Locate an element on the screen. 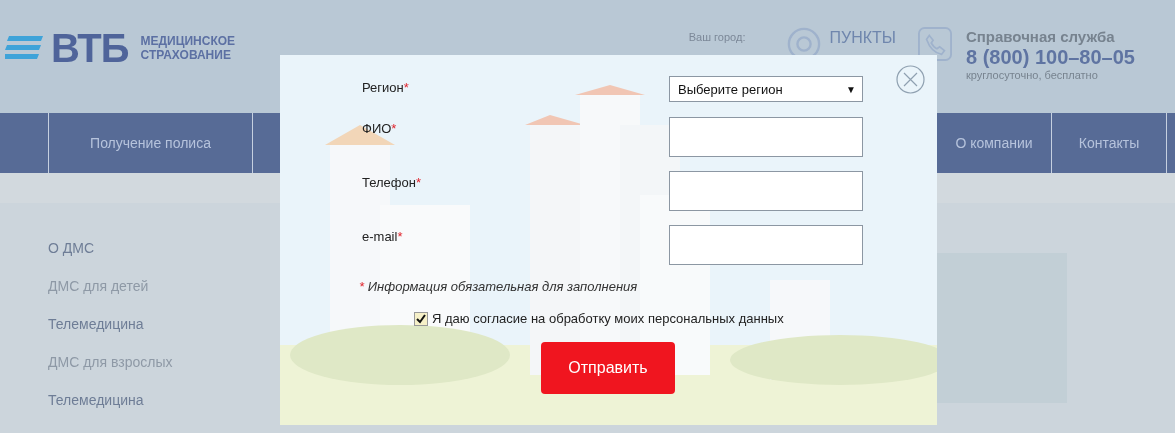 This screenshot has width=1175, height=433. logo-subtitle: МЕДИЦИНСКОЕ is located at coordinates (188, 41).